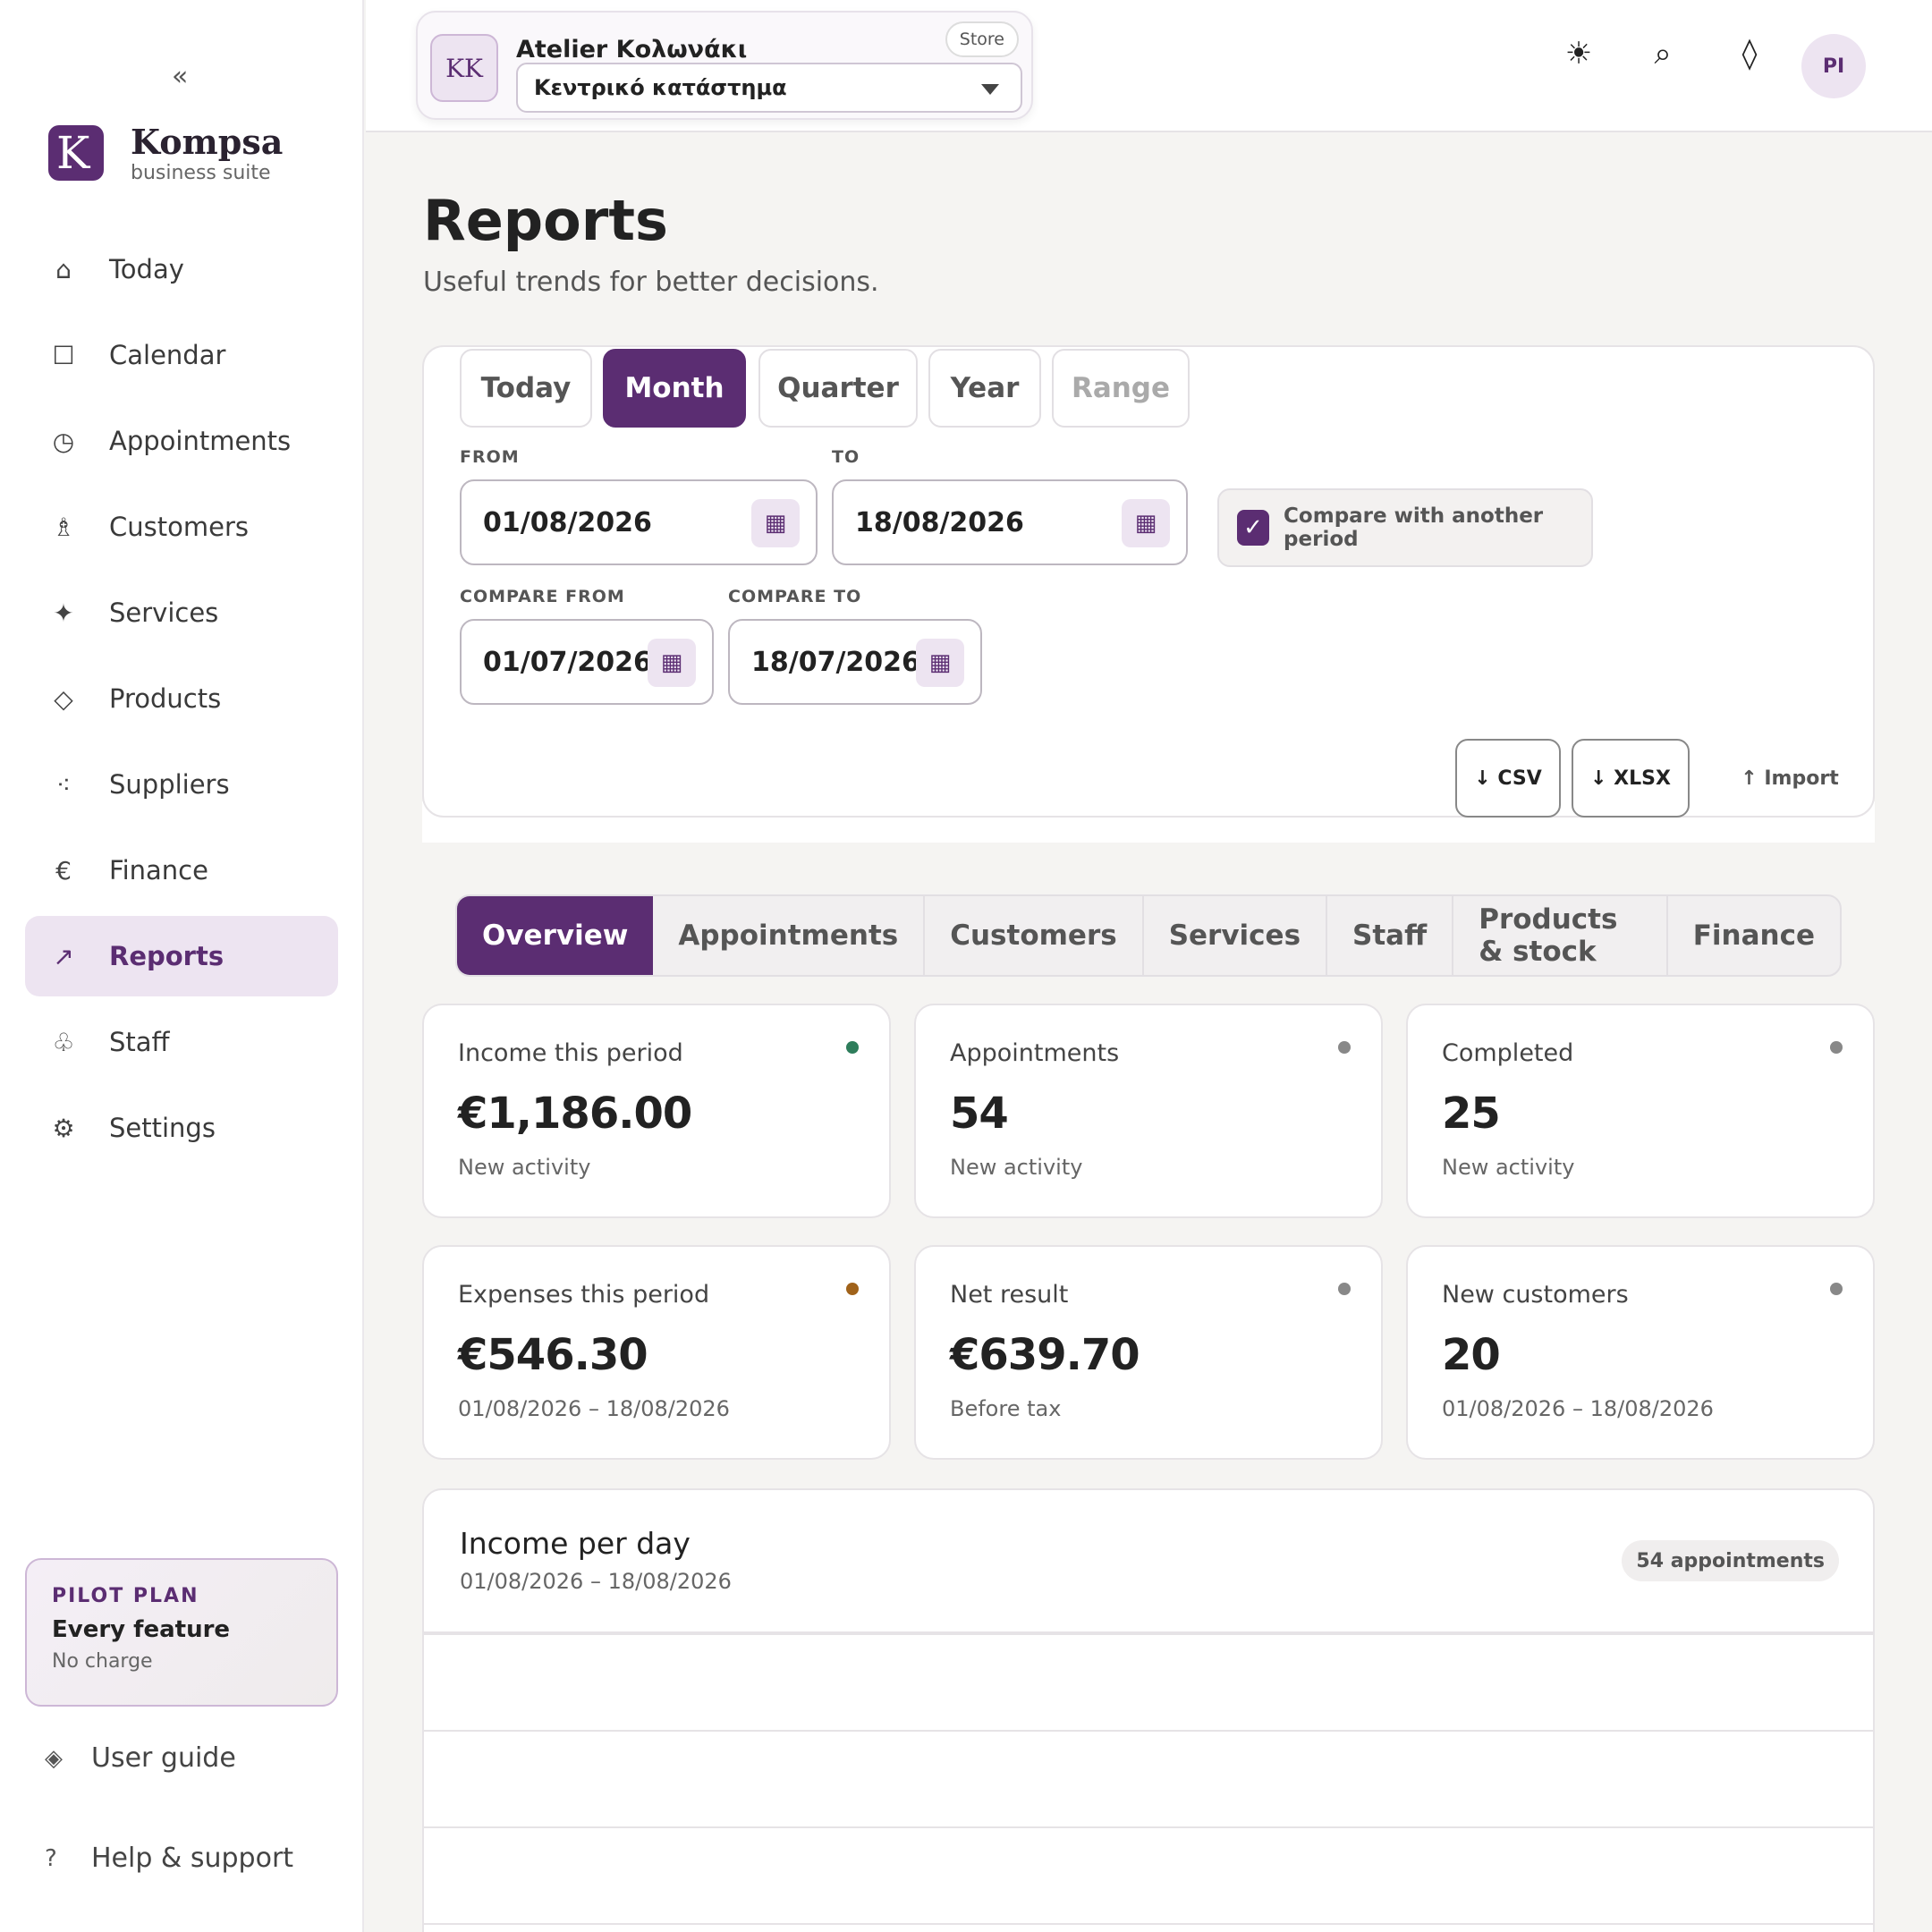  What do you see at coordinates (1833, 66) in the screenshot?
I see `user-avatar: PI` at bounding box center [1833, 66].